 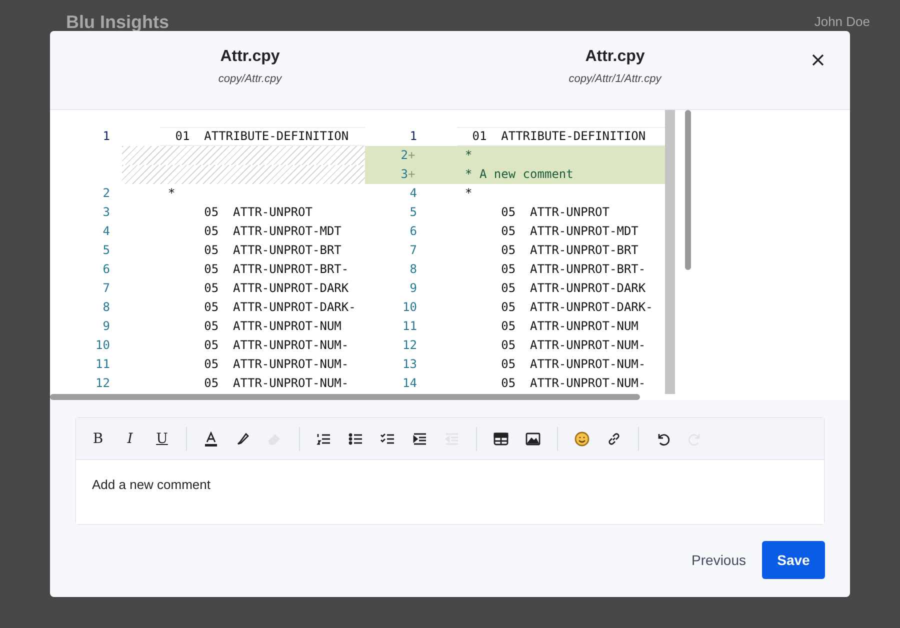 What do you see at coordinates (250, 79) in the screenshot?
I see `file-path: copy/Attr.cpy` at bounding box center [250, 79].